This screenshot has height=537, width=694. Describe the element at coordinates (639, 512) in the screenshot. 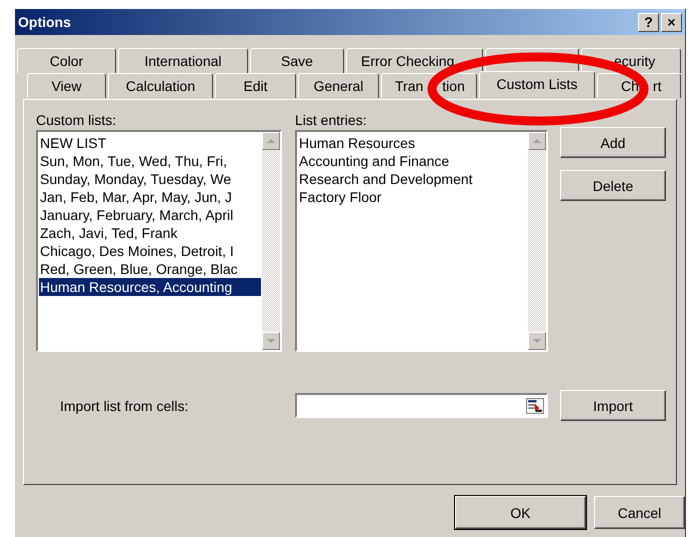

I see `cancel-button: Cancel` at that location.